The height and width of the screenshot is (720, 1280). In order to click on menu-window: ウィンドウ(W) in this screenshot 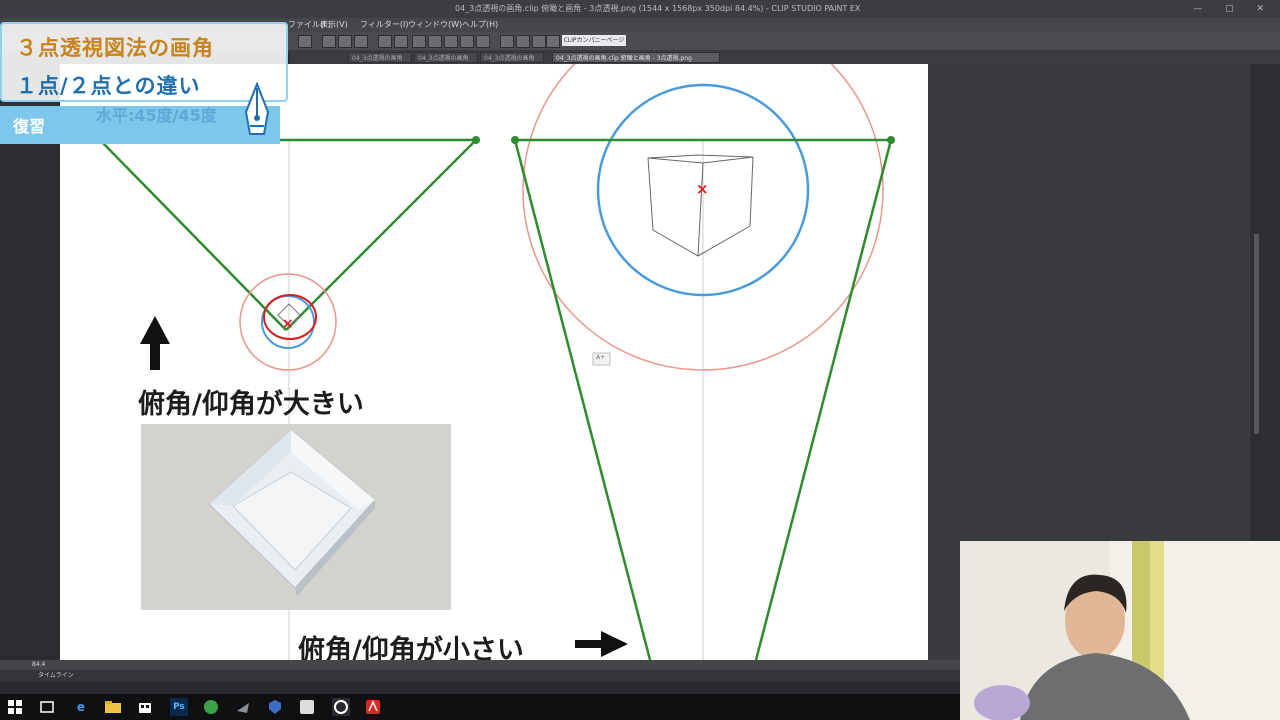, I will do `click(435, 25)`.